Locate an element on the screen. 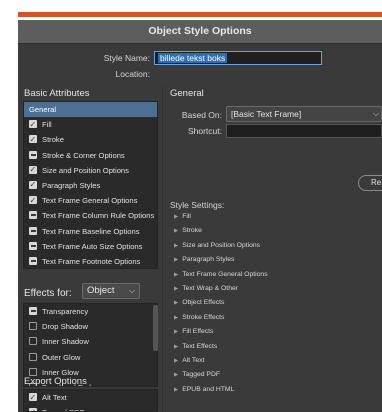 The image size is (382, 412). export-options-list: Alt Text Tagged PDF is located at coordinates (90, 400).